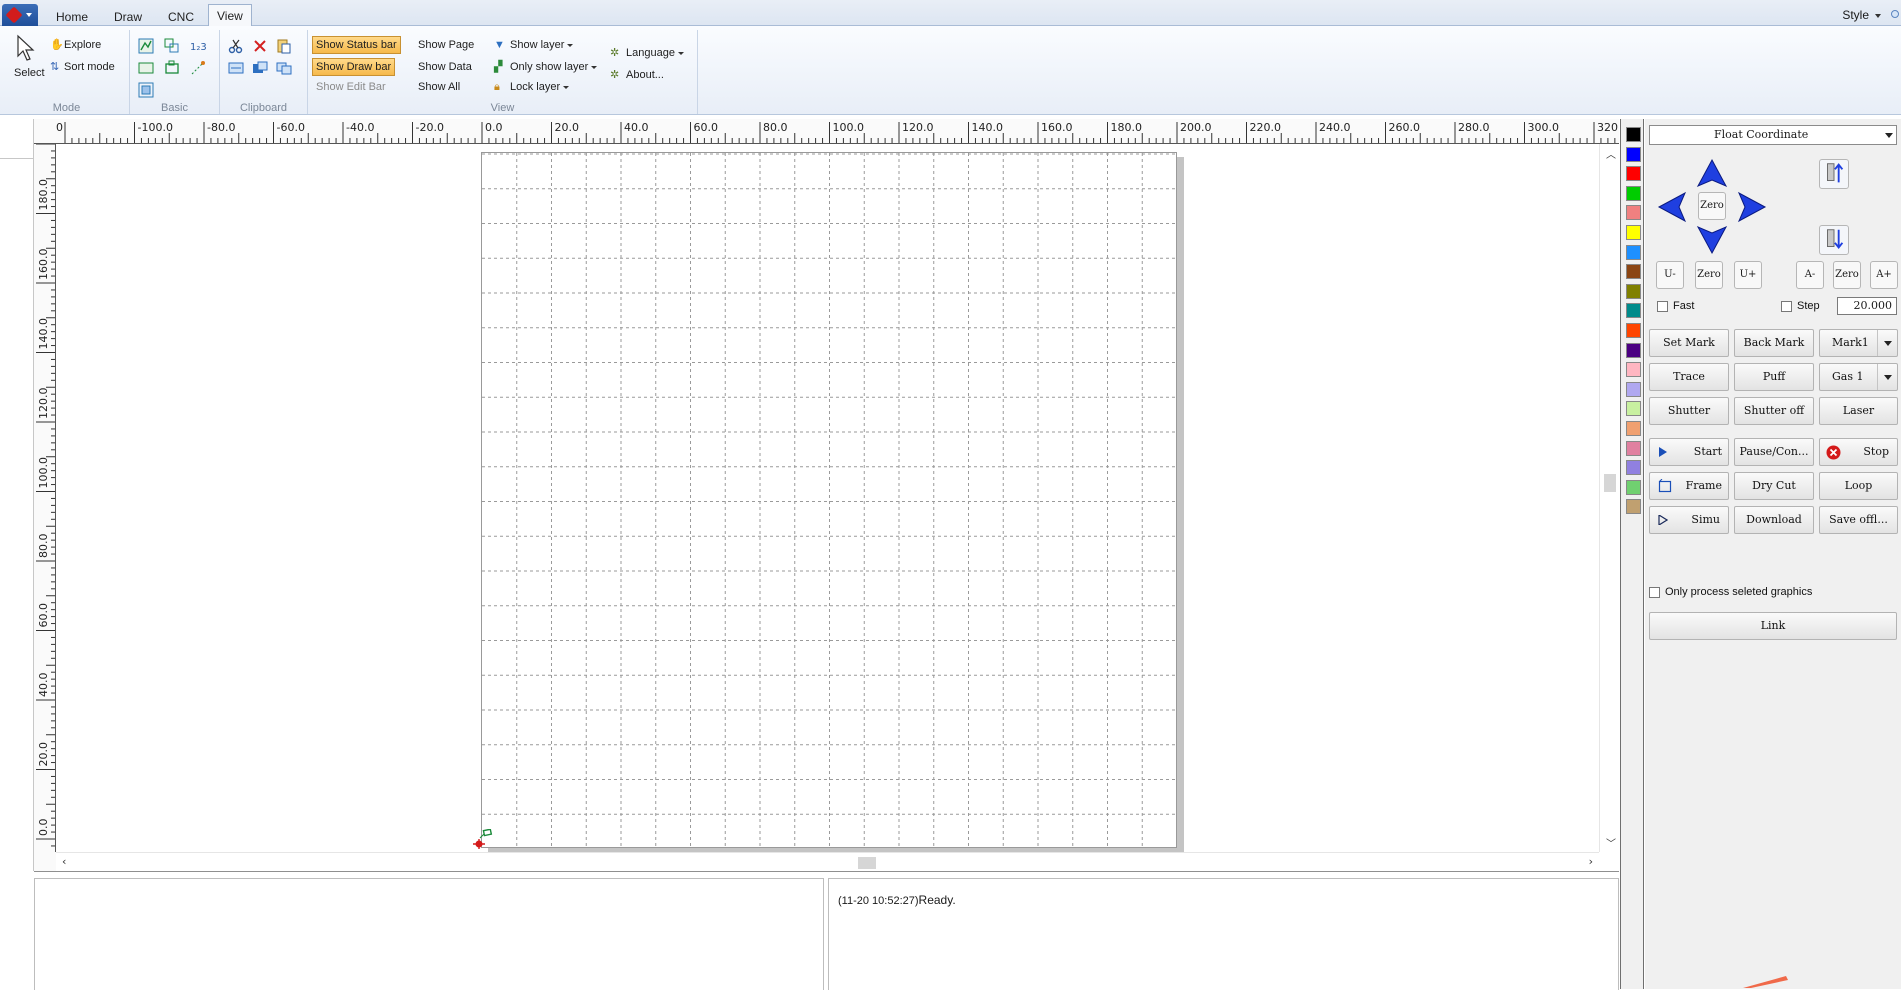  What do you see at coordinates (172, 68) in the screenshot?
I see `offset-icon` at bounding box center [172, 68].